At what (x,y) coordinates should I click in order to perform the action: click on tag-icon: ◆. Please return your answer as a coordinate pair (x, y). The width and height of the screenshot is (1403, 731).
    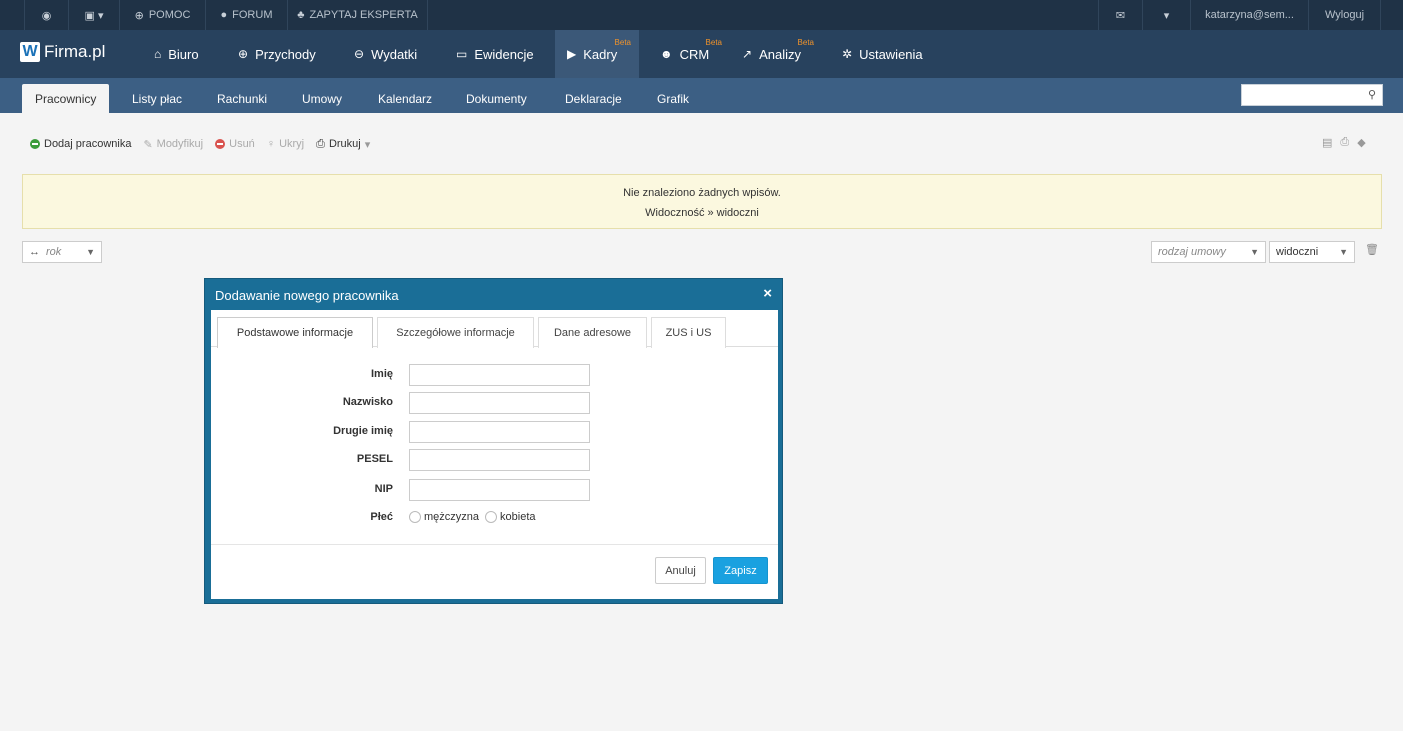
    Looking at the image, I should click on (1361, 142).